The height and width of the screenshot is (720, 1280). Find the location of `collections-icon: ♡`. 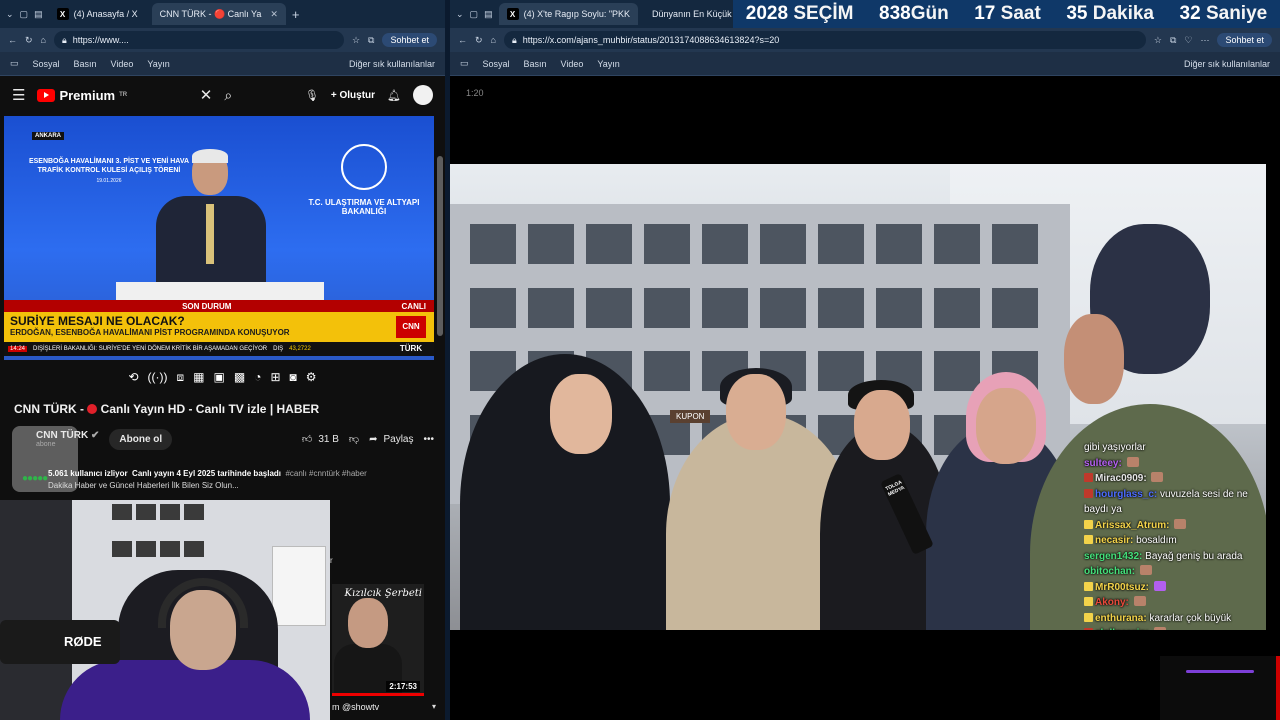

collections-icon: ♡ is located at coordinates (1188, 40).